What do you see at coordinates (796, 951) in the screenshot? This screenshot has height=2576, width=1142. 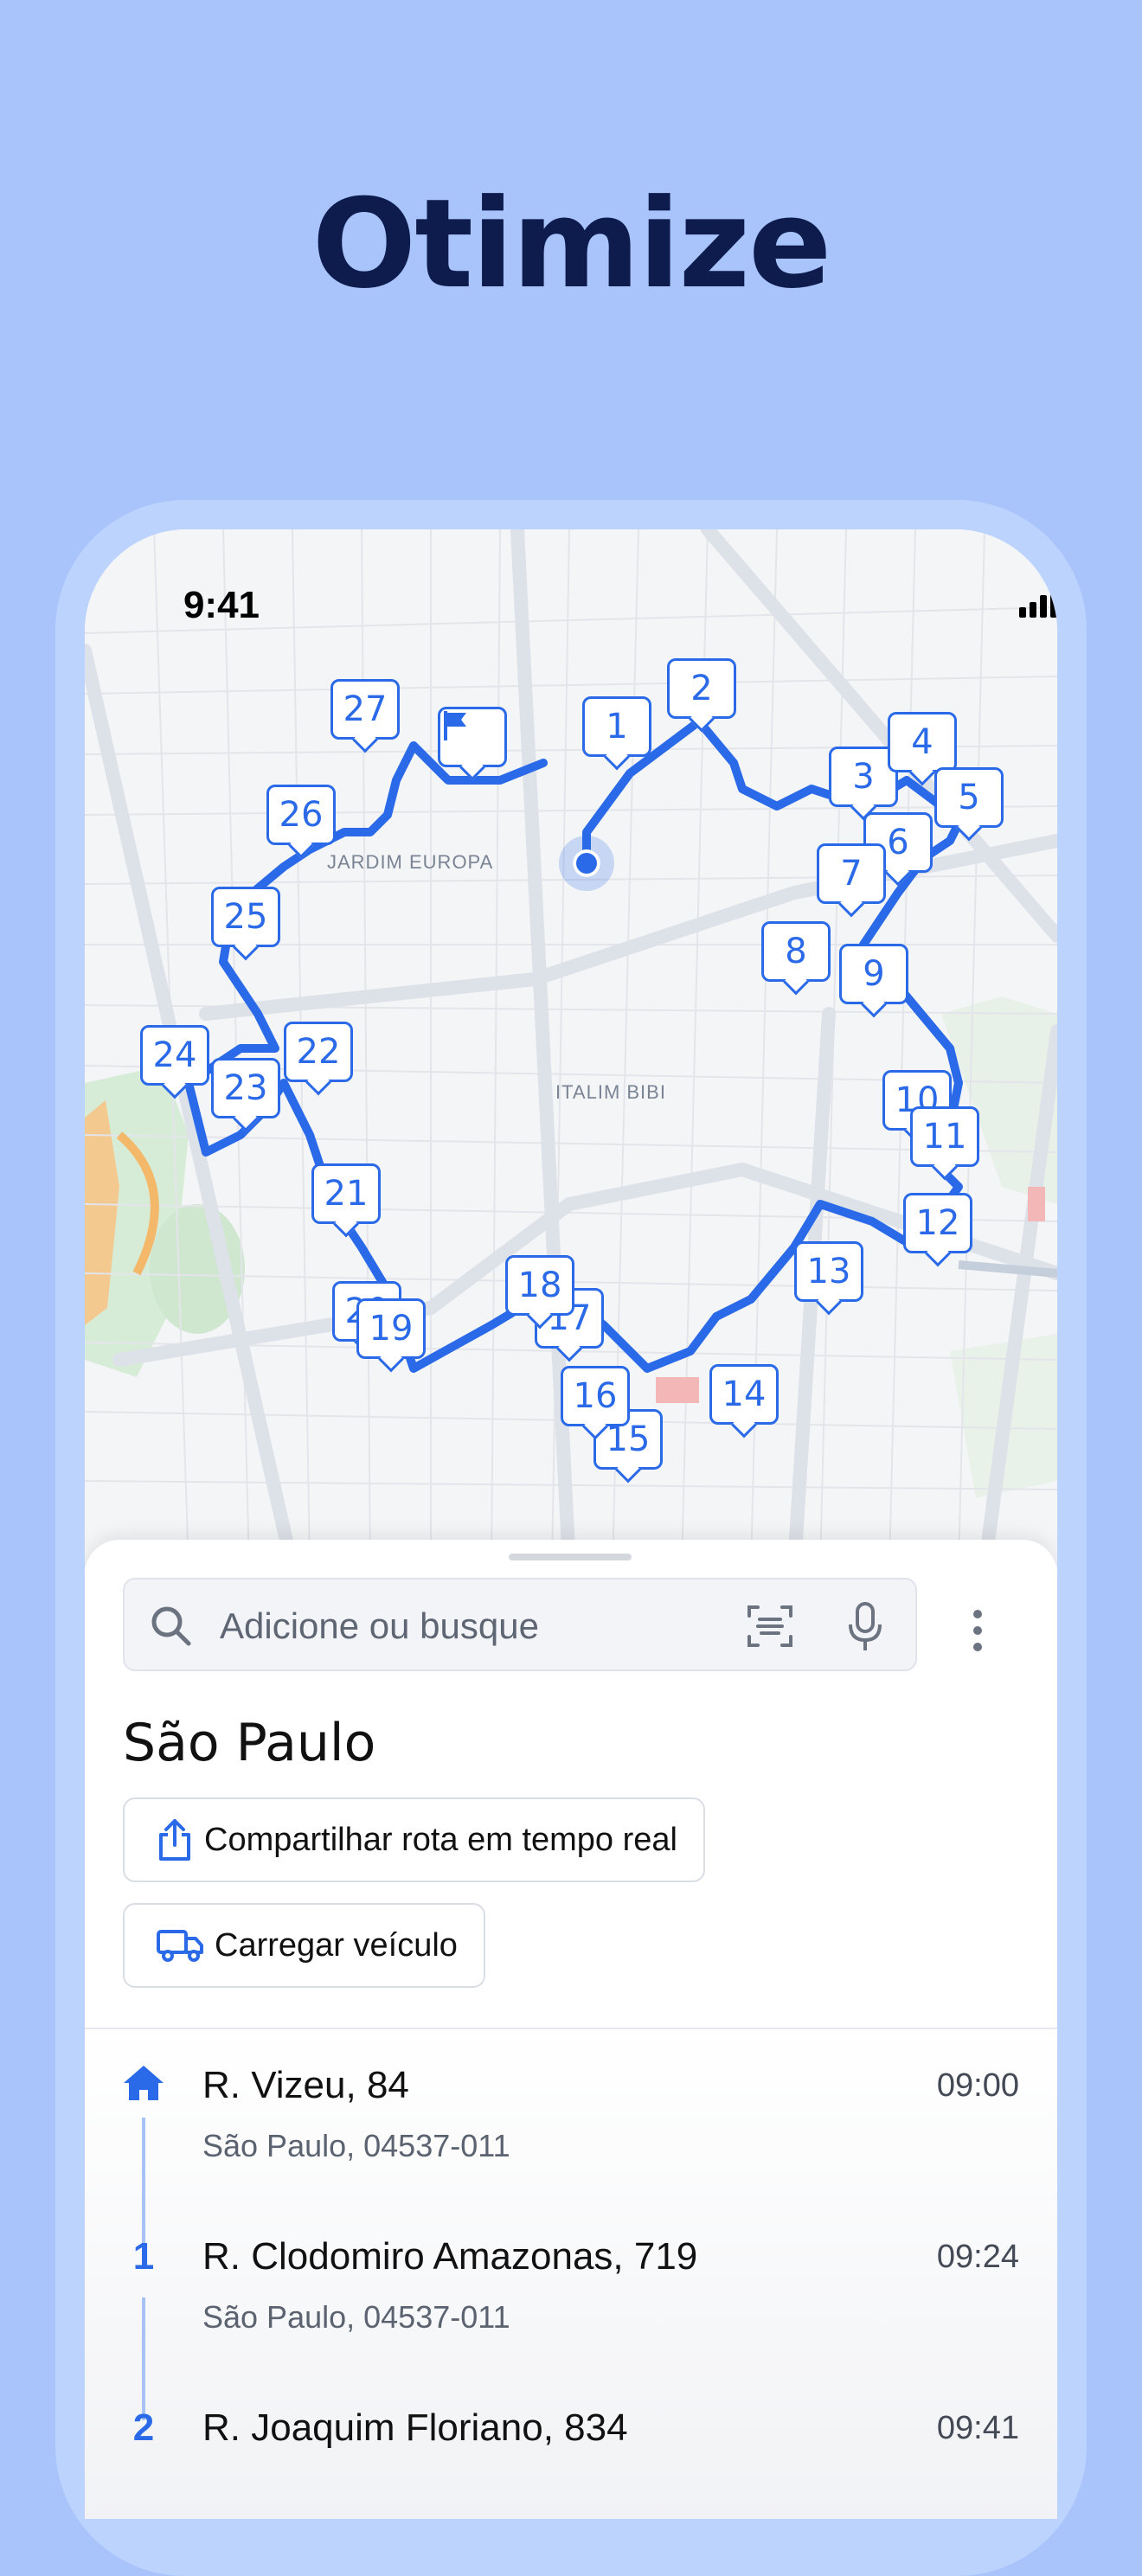 I see `route-pin: 8` at bounding box center [796, 951].